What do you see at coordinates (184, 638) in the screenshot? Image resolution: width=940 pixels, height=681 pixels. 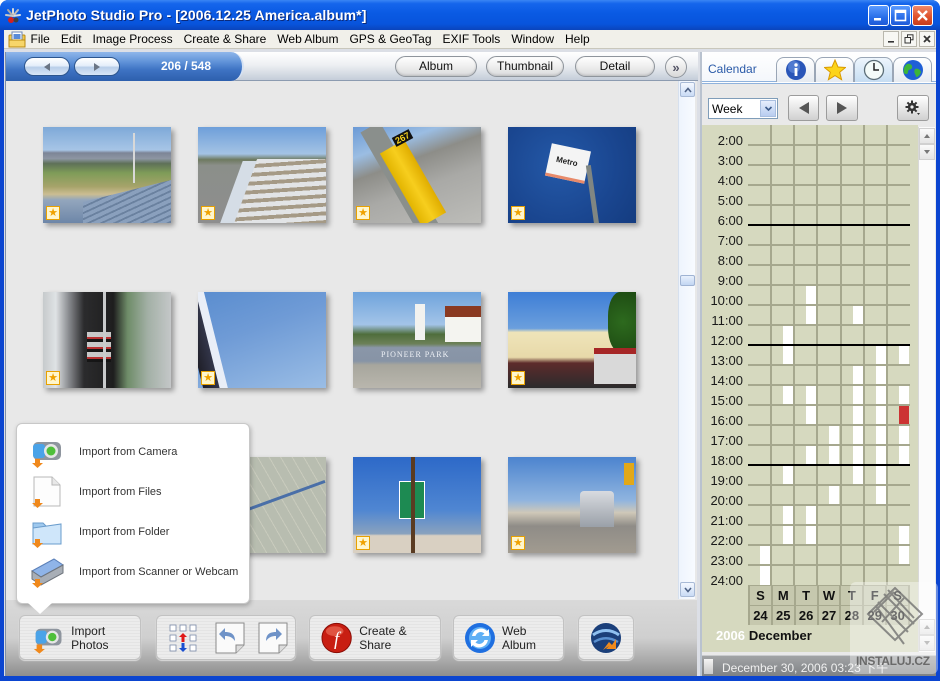 I see `reorder-icon` at bounding box center [184, 638].